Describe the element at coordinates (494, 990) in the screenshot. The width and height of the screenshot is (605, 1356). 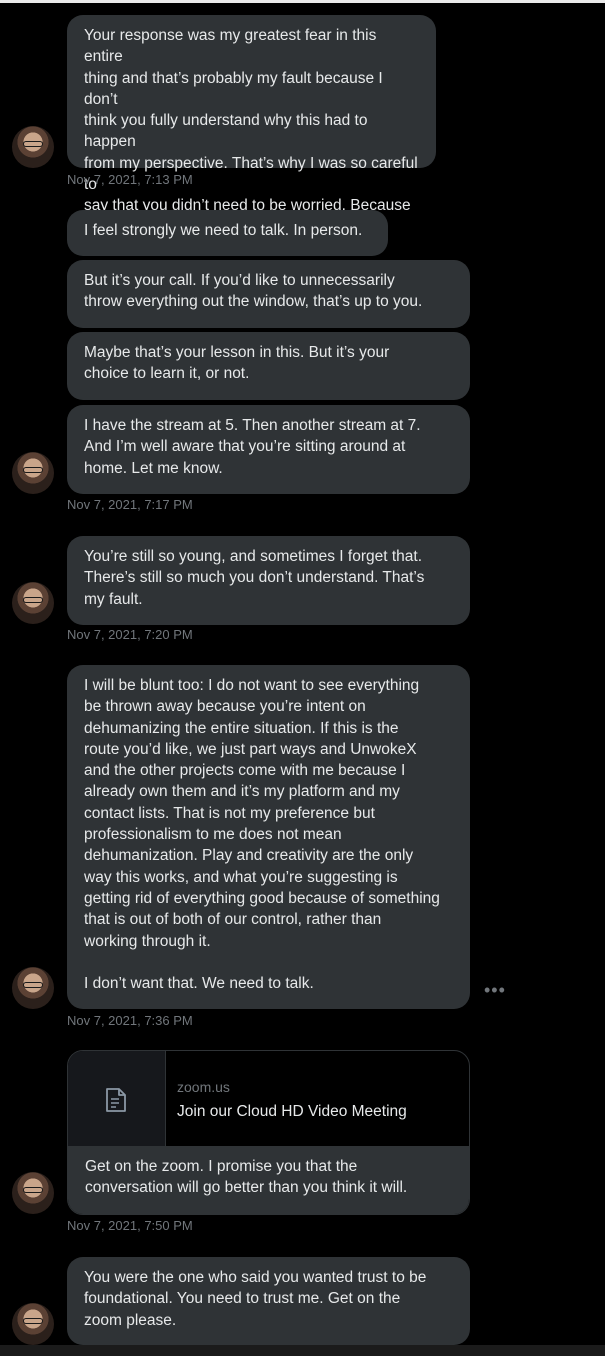
I see `more-options-icon: •••` at that location.